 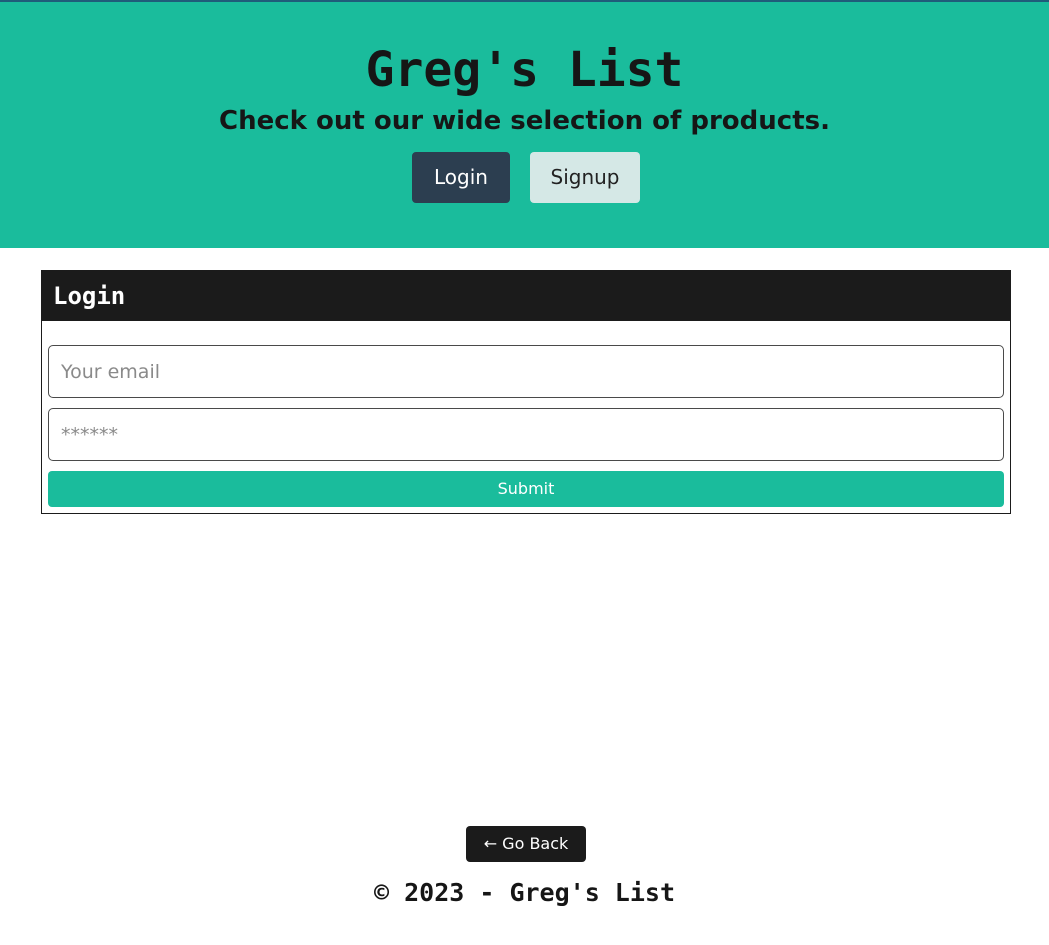 What do you see at coordinates (524, 70) in the screenshot?
I see `site-title: Greg's List` at bounding box center [524, 70].